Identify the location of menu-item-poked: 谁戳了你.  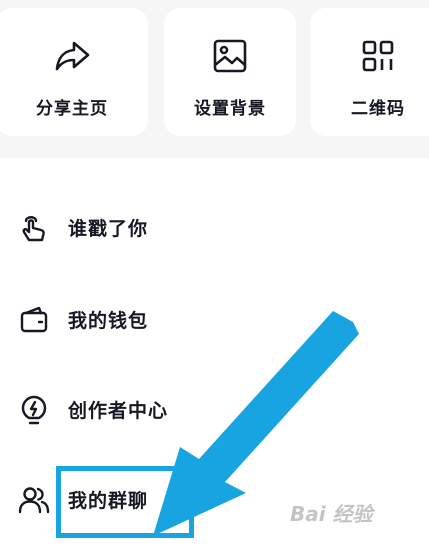
(214, 228).